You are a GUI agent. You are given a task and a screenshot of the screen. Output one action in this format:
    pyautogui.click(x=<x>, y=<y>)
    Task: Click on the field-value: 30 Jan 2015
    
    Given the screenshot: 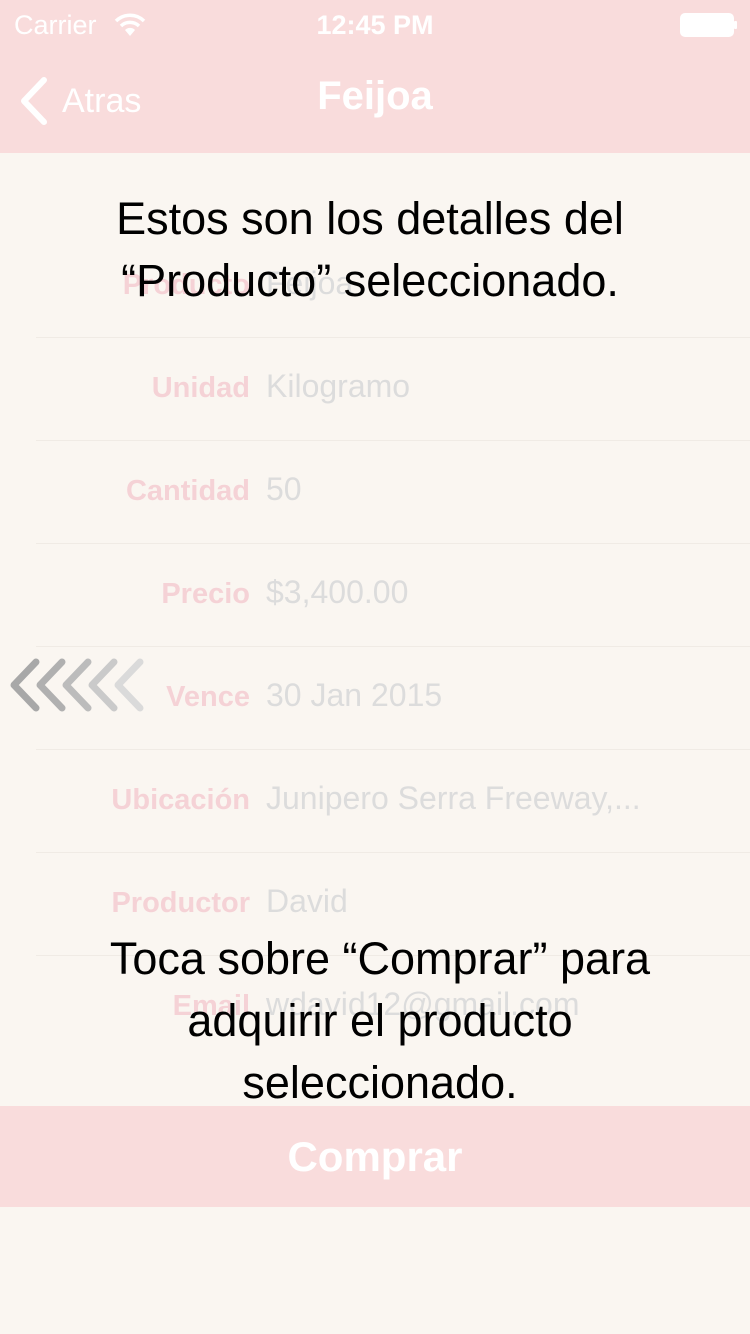 What is the action you would take?
    pyautogui.click(x=354, y=695)
    